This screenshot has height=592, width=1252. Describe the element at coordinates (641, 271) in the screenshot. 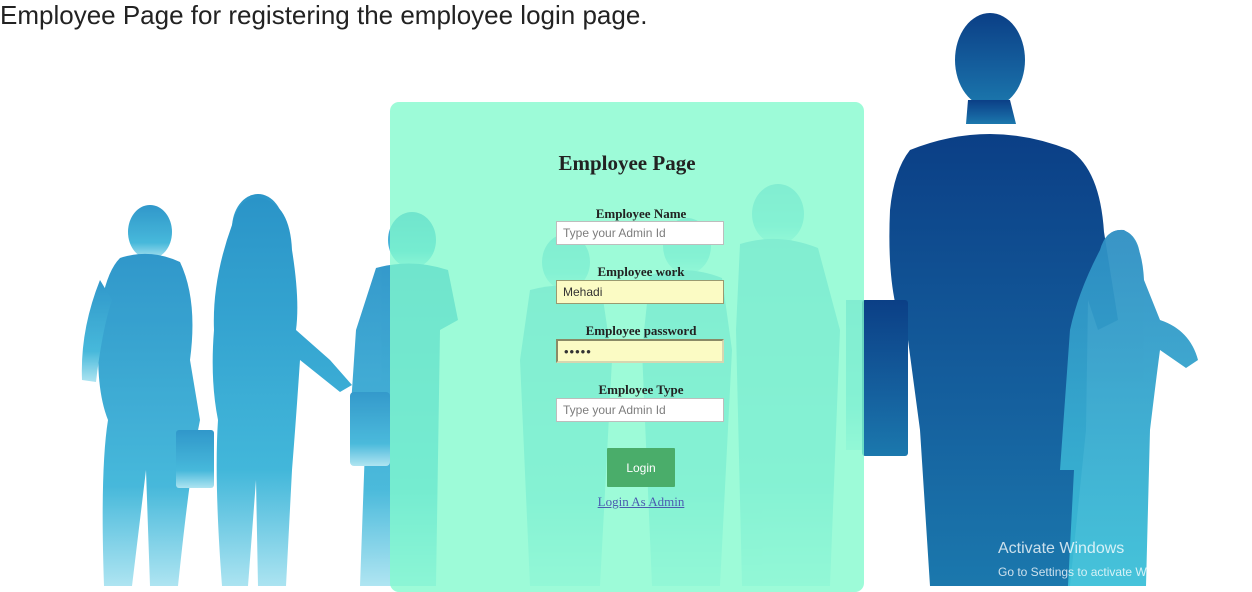

I see `employee-work-label: Employee work` at that location.